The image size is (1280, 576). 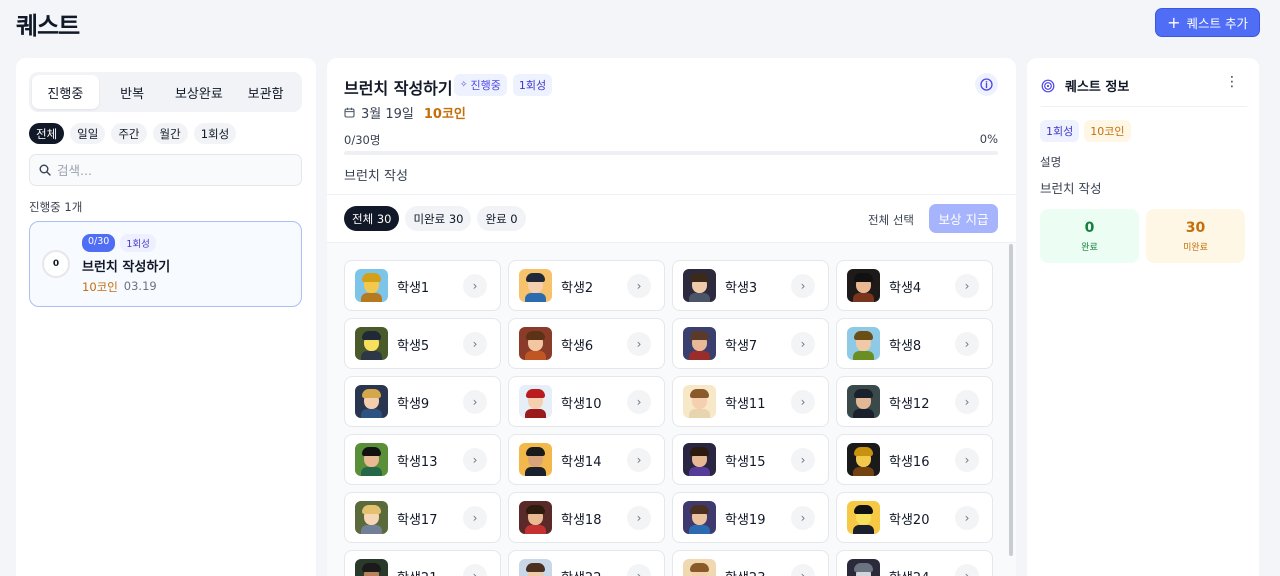 I want to click on select-all-button: 전체 선택, so click(x=891, y=220).